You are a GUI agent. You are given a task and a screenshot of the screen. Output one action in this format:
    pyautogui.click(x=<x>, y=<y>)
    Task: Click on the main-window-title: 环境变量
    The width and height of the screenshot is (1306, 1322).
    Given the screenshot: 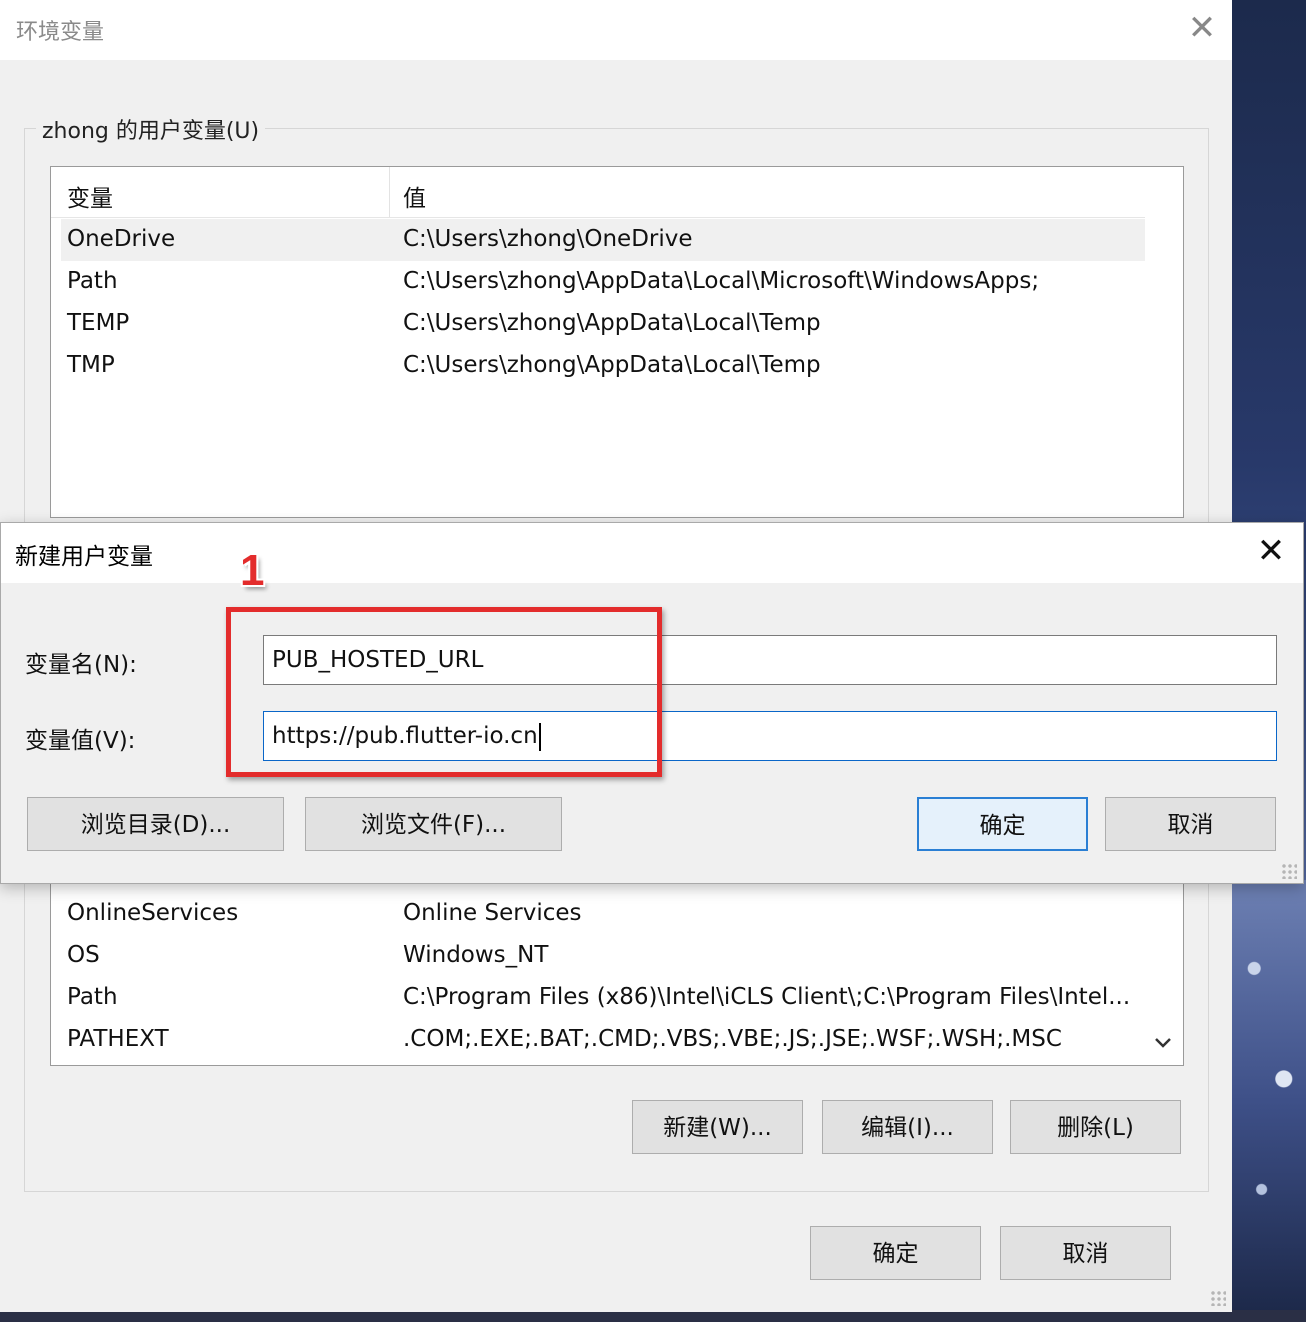 What is the action you would take?
    pyautogui.click(x=60, y=32)
    